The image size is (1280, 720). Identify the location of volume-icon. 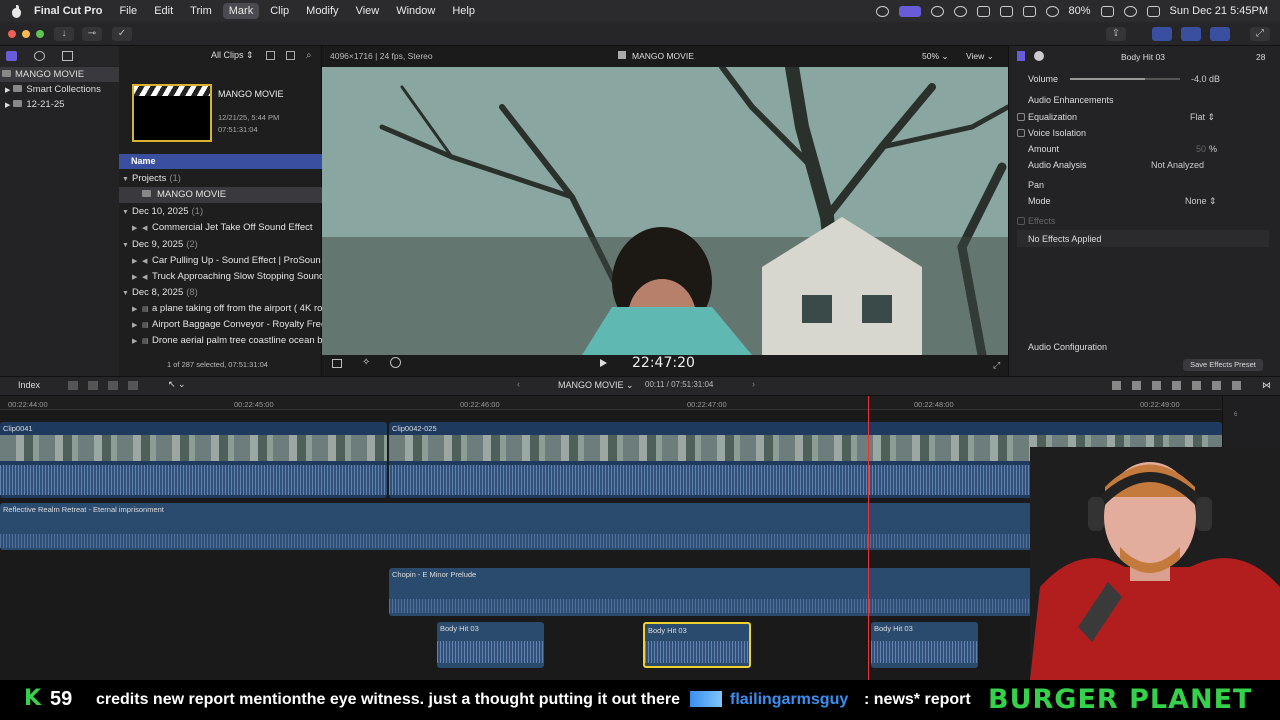
(983, 11).